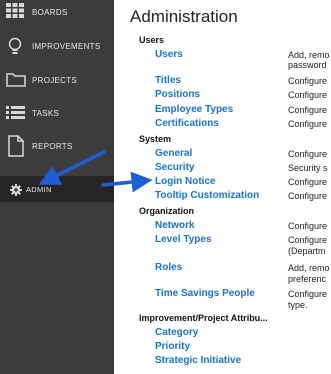 The height and width of the screenshot is (374, 331). Describe the element at coordinates (168, 80) in the screenshot. I see `link-titles: Titles` at that location.